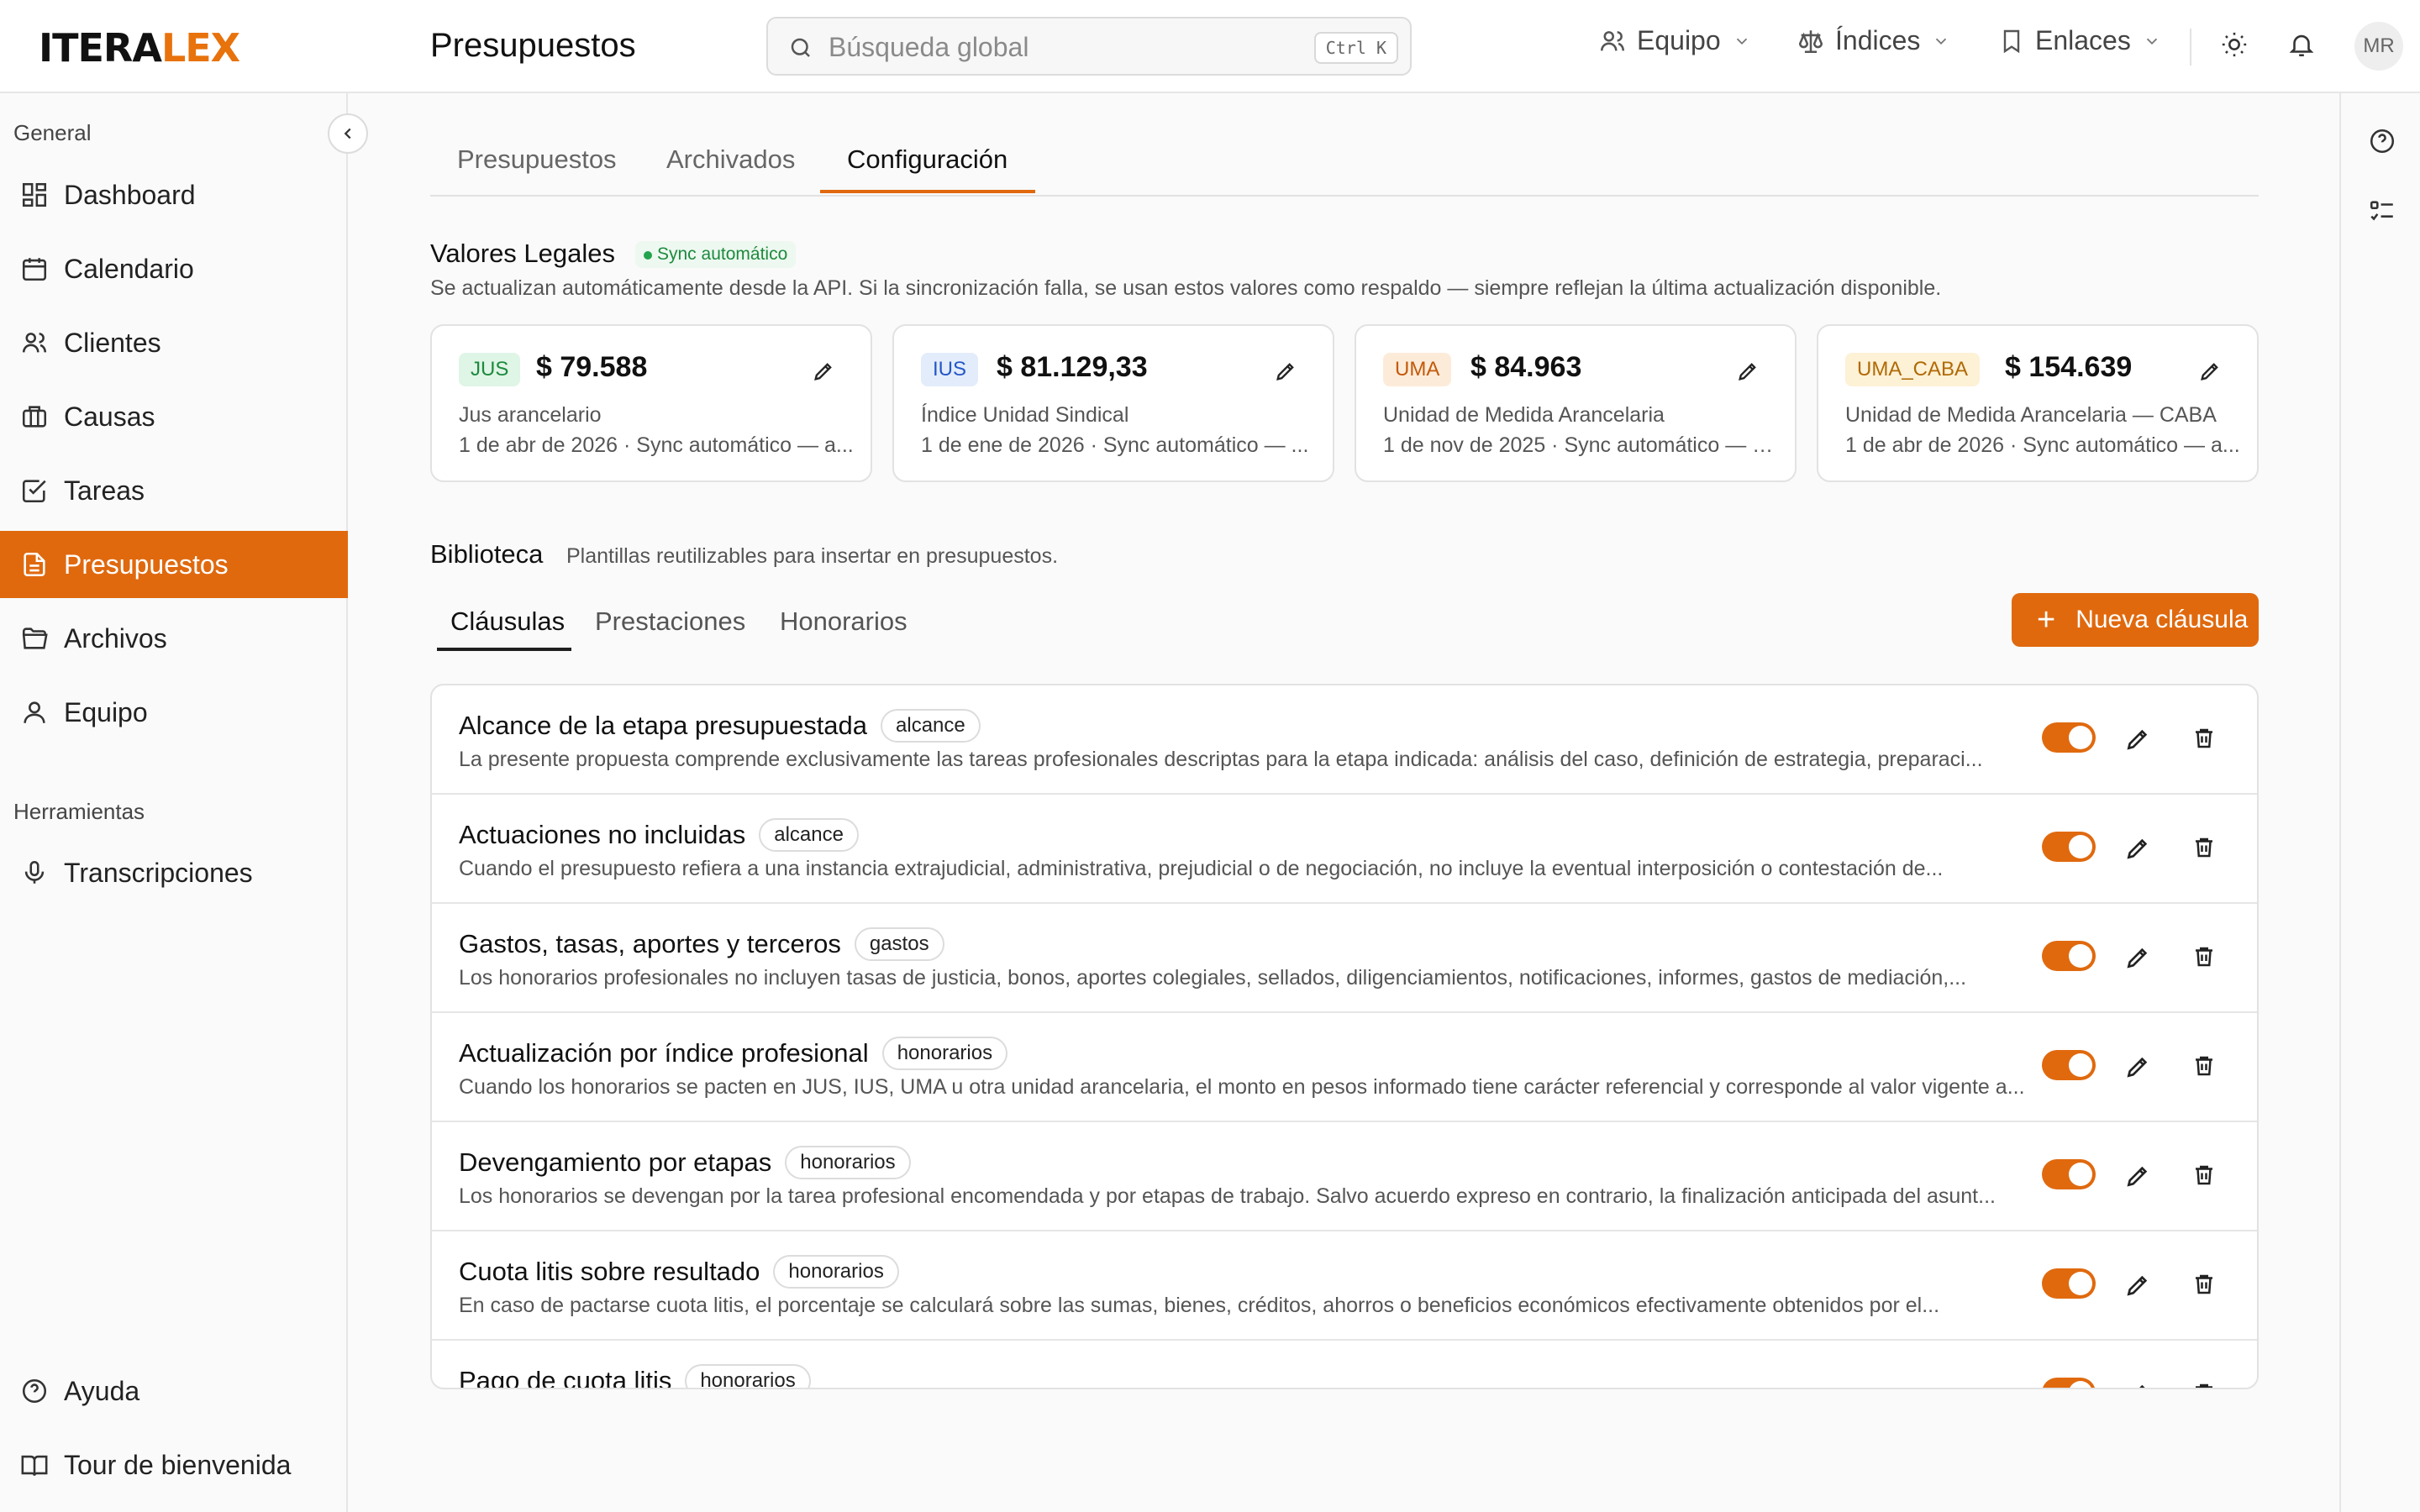 The width and height of the screenshot is (2420, 1512). Describe the element at coordinates (158, 872) in the screenshot. I see `sidebar-item-label: Transcripciones` at that location.